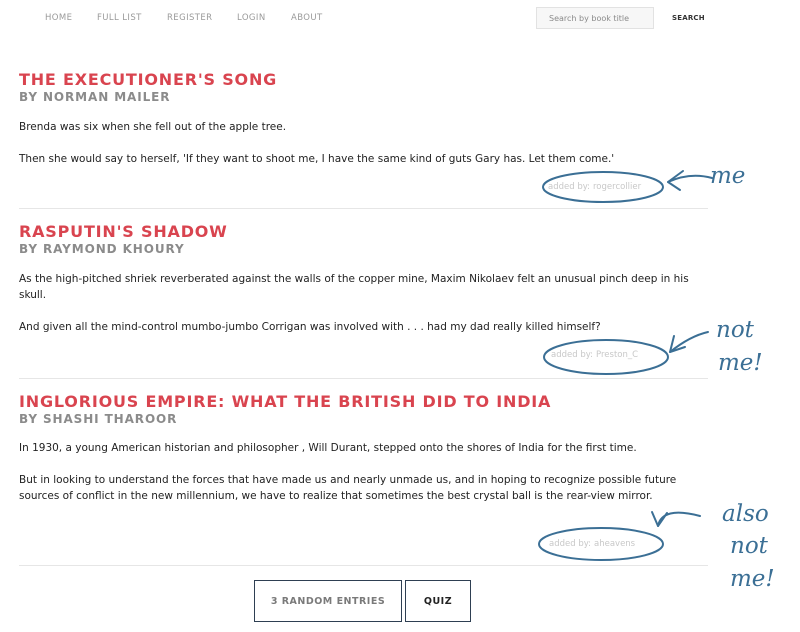  Describe the element at coordinates (727, 176) in the screenshot. I see `handwritten-note: me` at that location.